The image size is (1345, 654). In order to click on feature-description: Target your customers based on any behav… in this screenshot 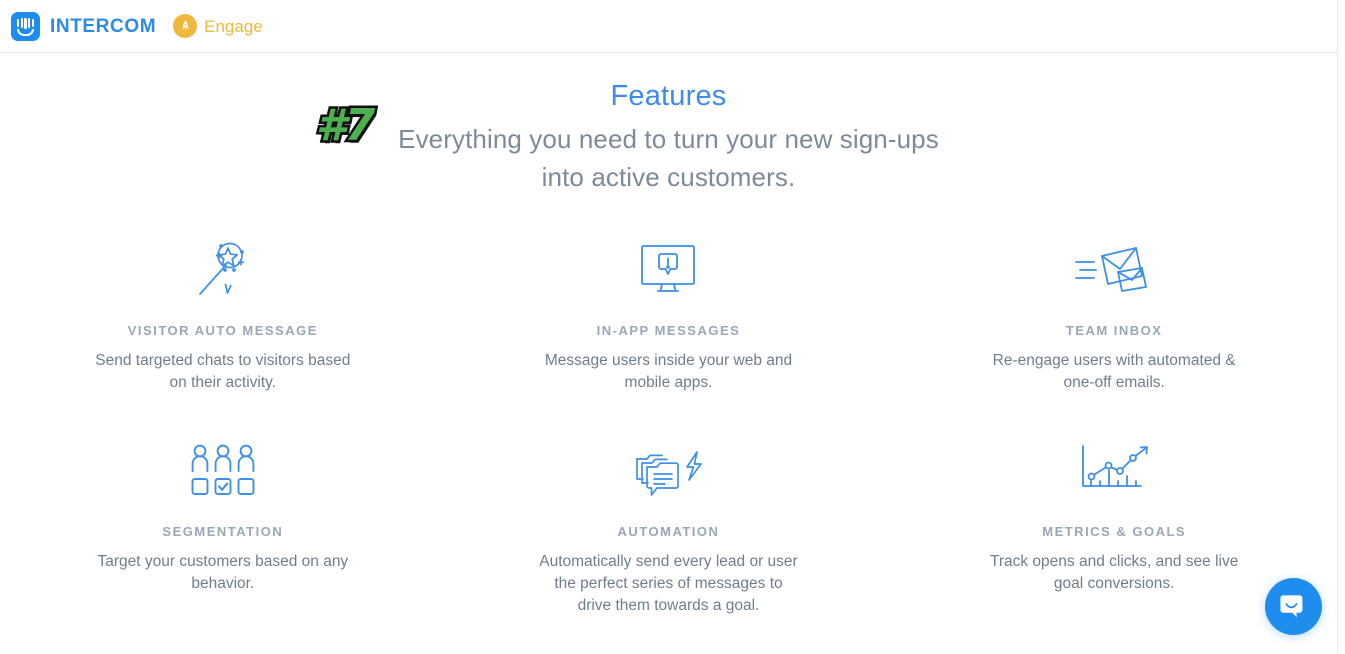, I will do `click(223, 573)`.